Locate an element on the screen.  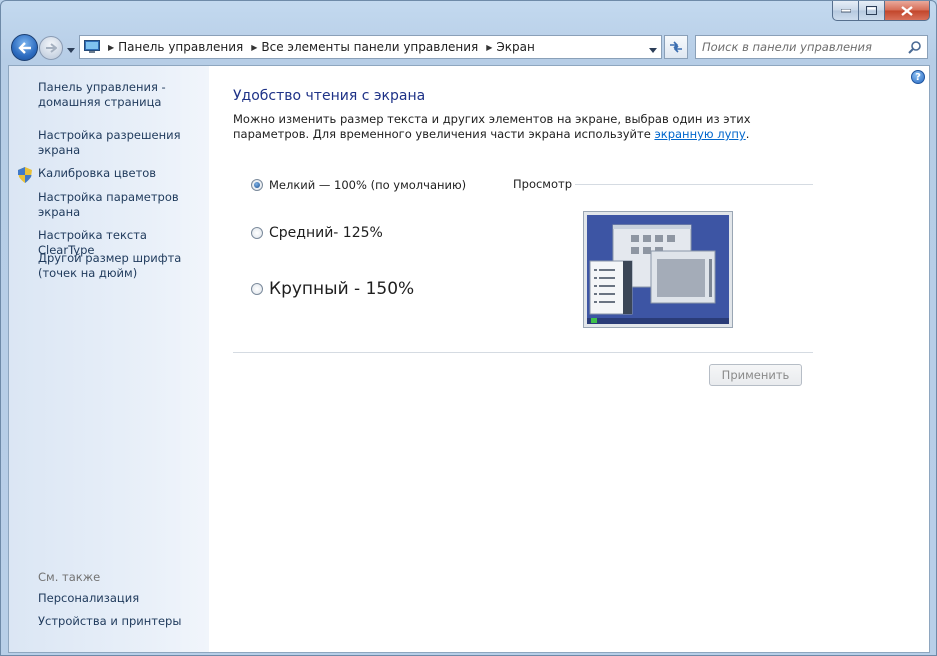
sidebar-item-resolution: Настройка разрешения экрана is located at coordinates (122, 143).